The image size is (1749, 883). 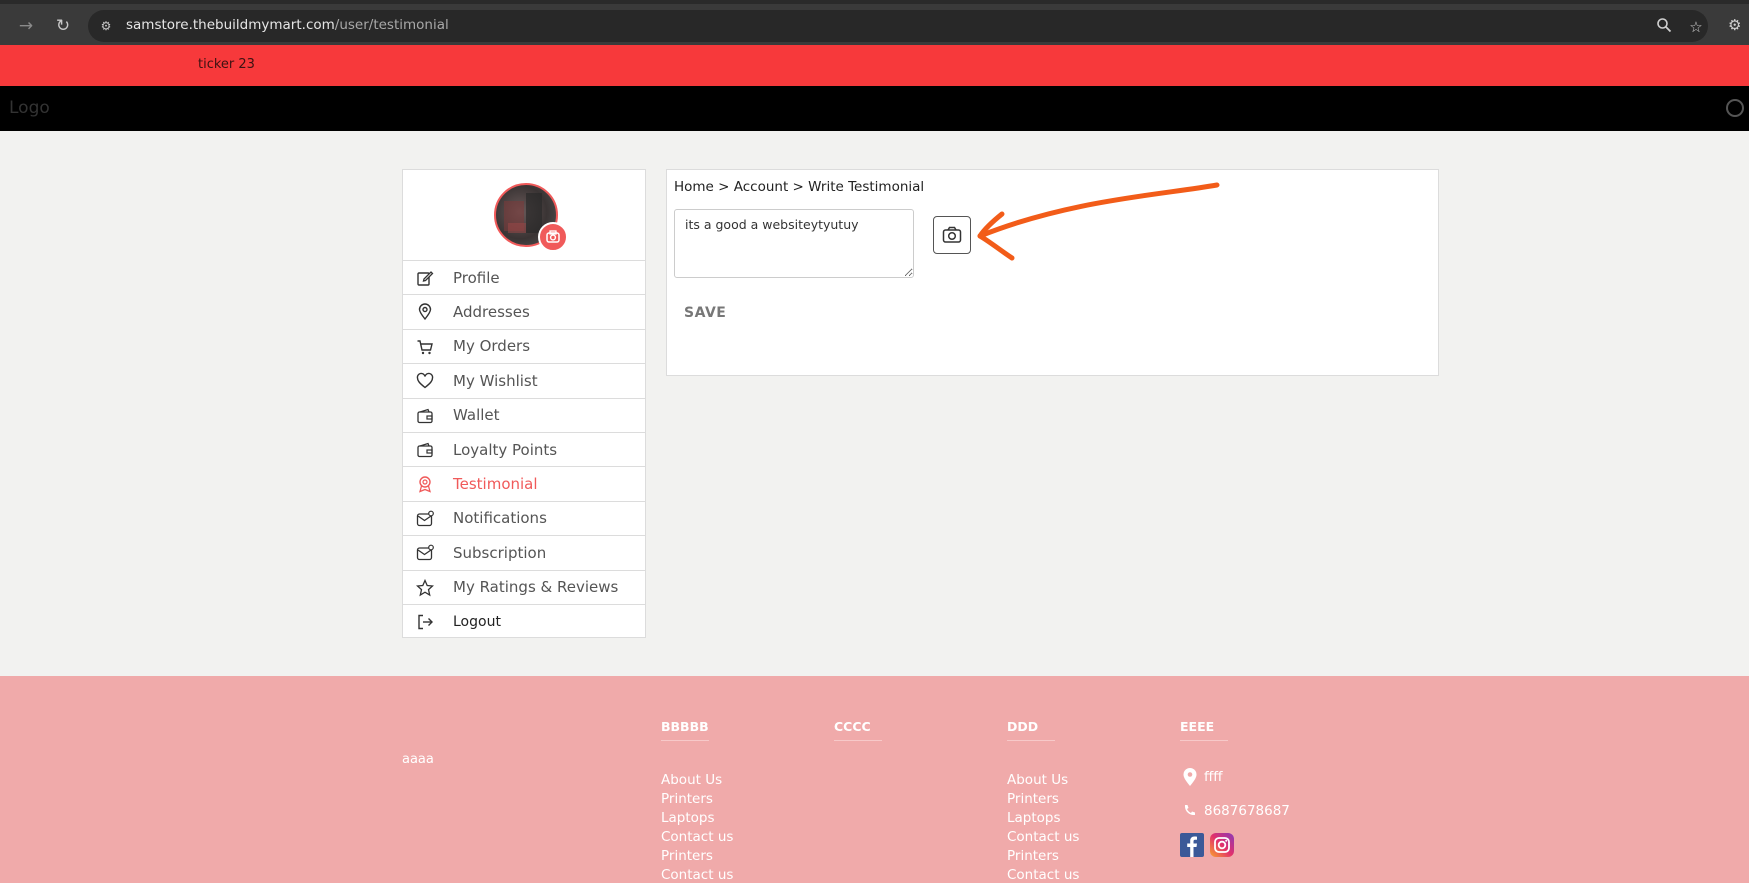 I want to click on footer-heading: CCCC, so click(x=858, y=730).